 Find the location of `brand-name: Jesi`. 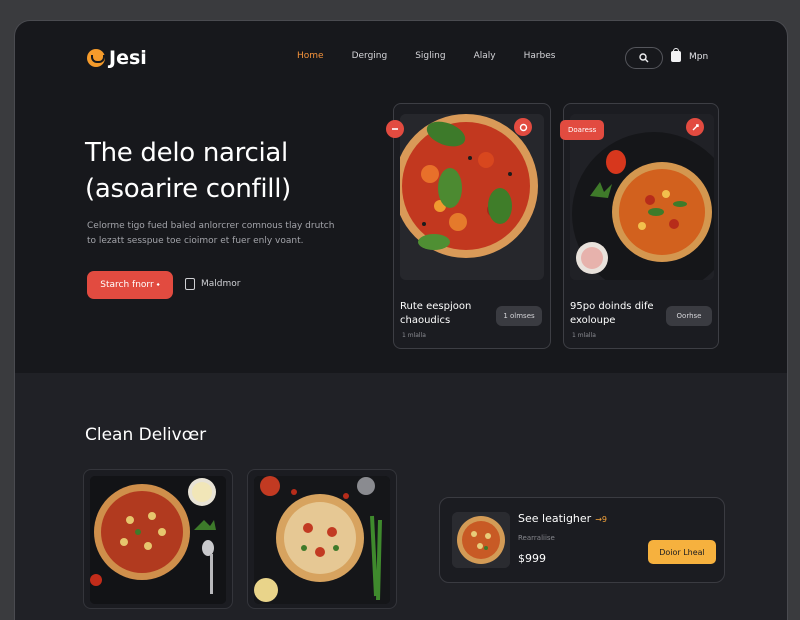

brand-name: Jesi is located at coordinates (128, 58).